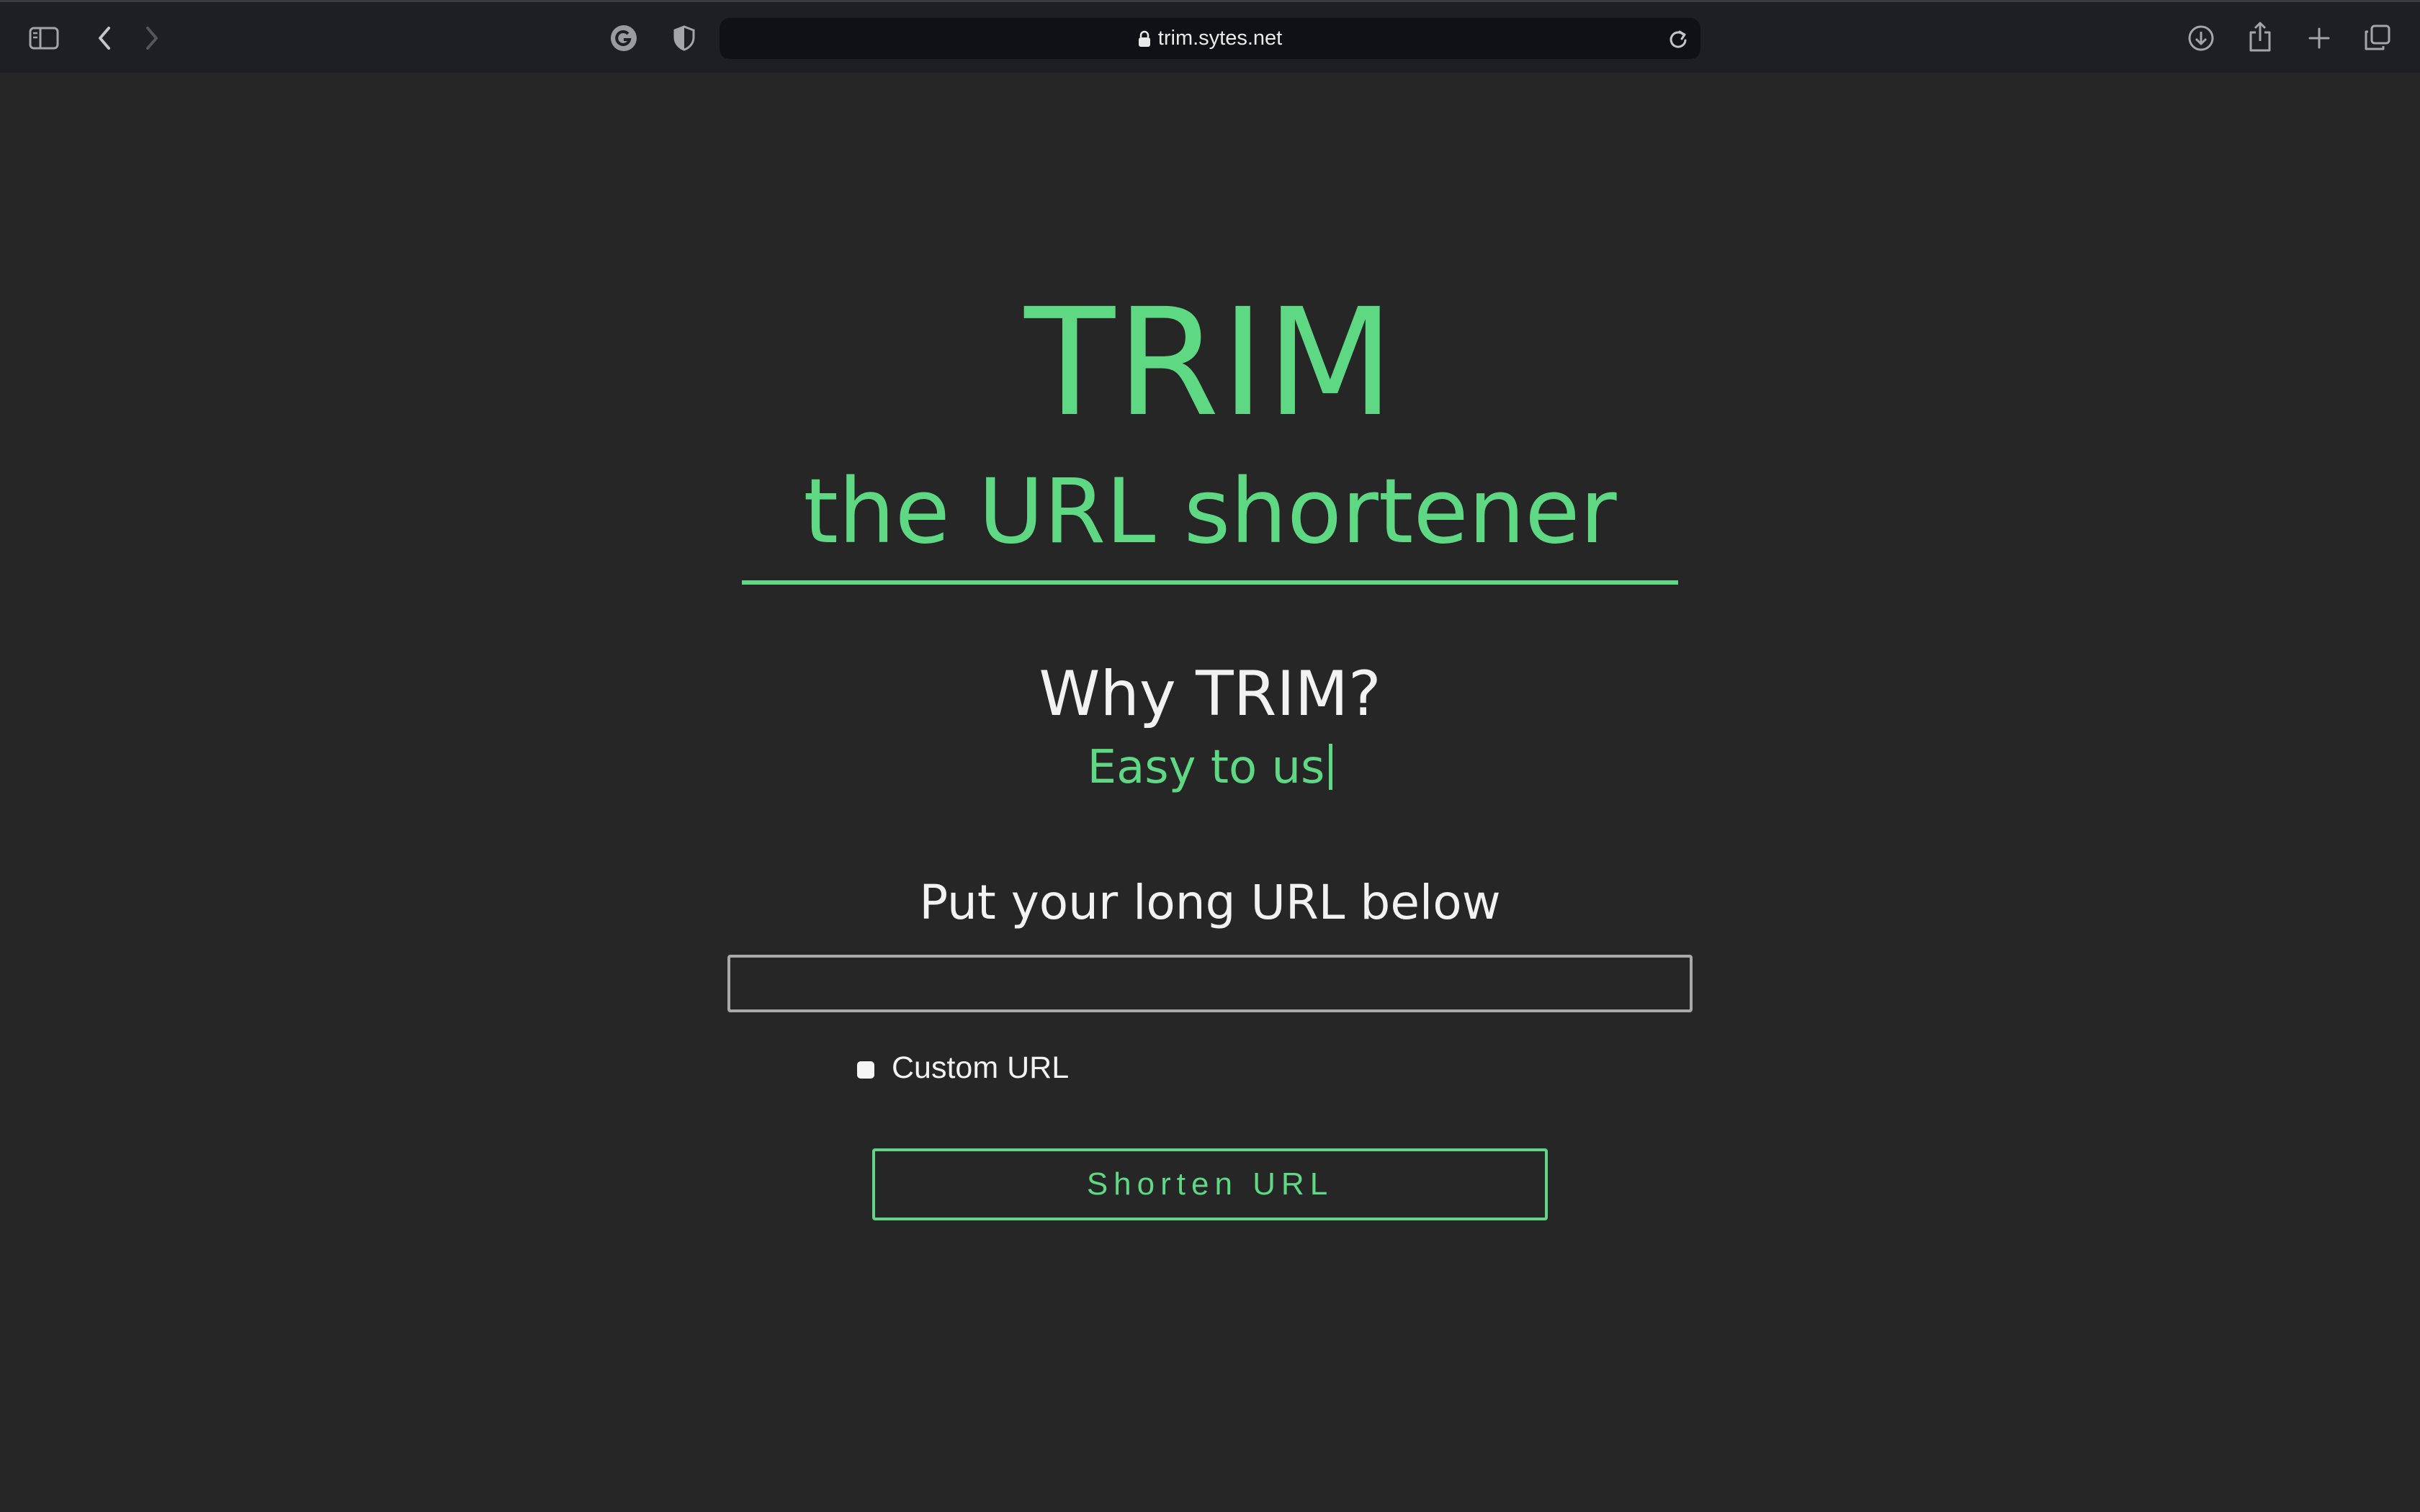 Image resolution: width=2420 pixels, height=1512 pixels. Describe the element at coordinates (152, 38) in the screenshot. I see `chevron-right-icon` at that location.